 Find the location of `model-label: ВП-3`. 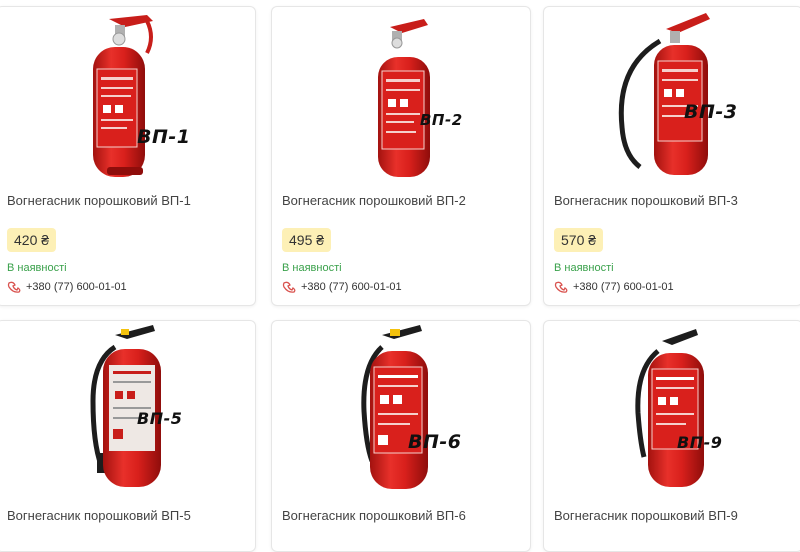

model-label: ВП-3 is located at coordinates (711, 112).